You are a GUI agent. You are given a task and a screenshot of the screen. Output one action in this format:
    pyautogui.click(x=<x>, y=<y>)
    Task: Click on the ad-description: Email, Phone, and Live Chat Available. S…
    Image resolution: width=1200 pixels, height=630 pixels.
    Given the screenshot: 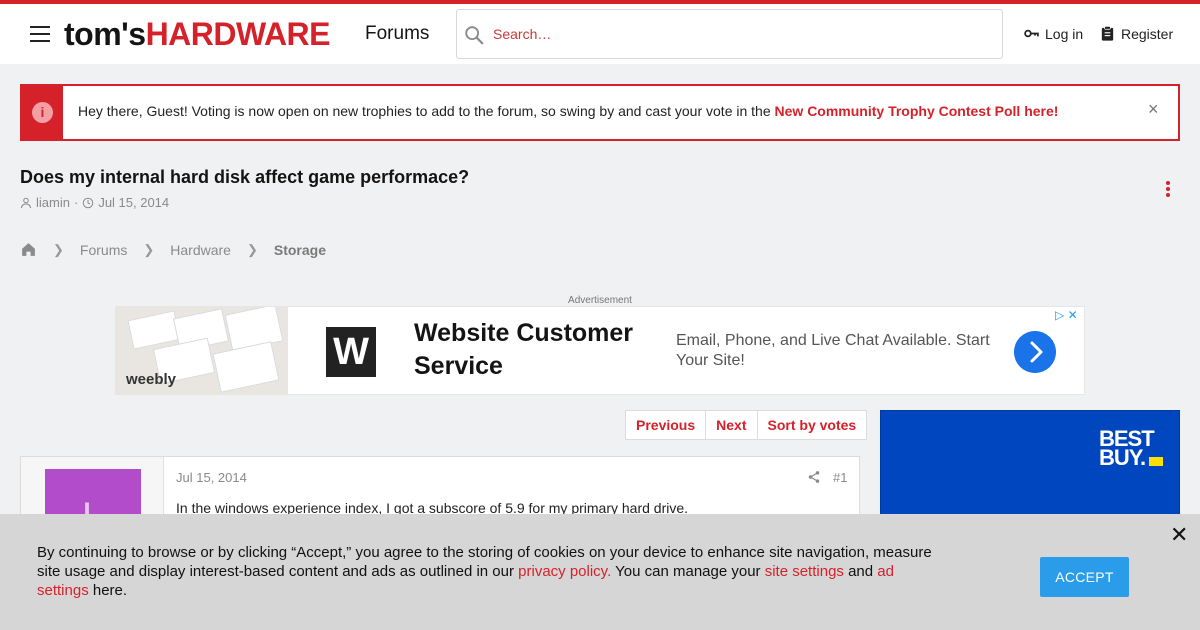 What is the action you would take?
    pyautogui.click(x=833, y=350)
    